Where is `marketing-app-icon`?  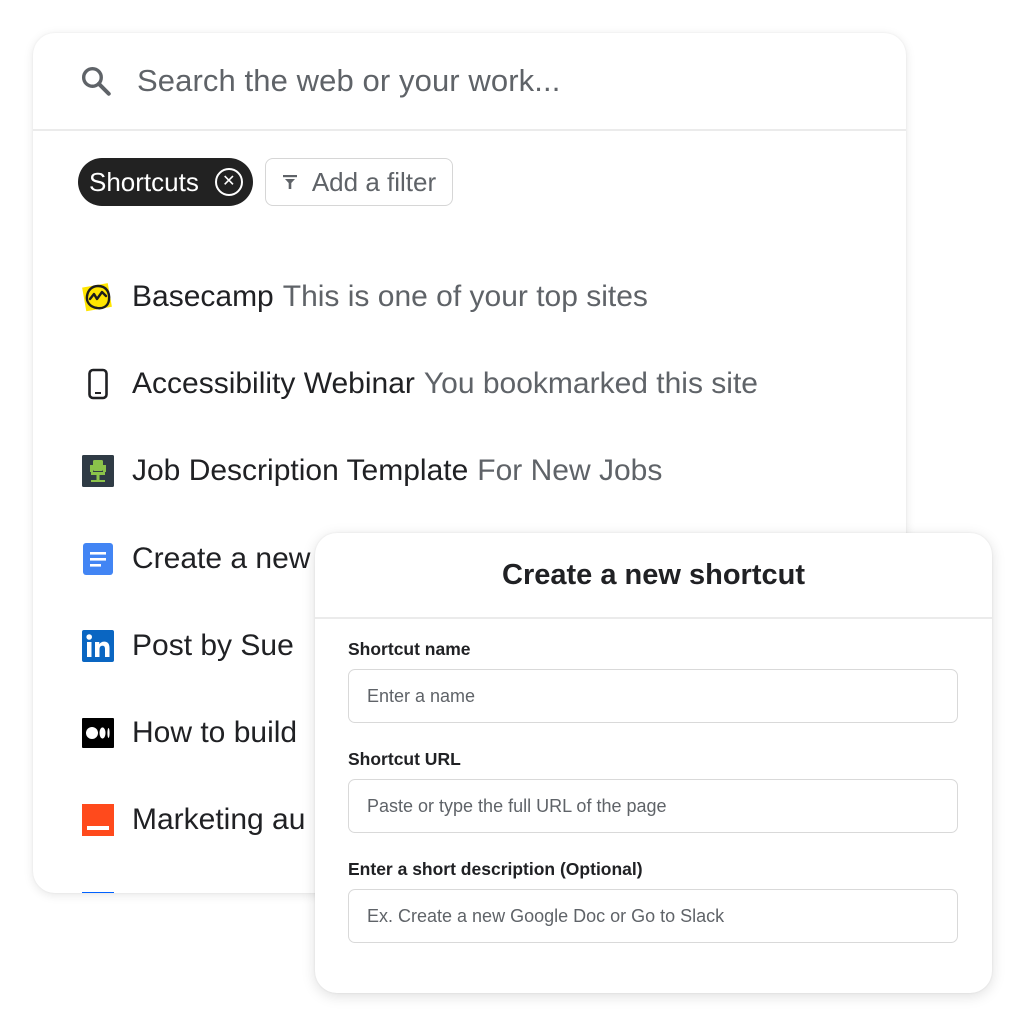 marketing-app-icon is located at coordinates (98, 820).